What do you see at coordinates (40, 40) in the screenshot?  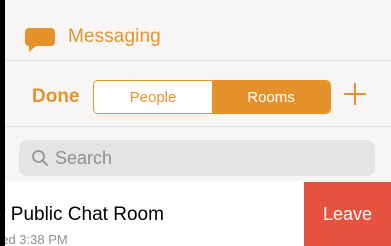 I see `chat-bubble-icon` at bounding box center [40, 40].